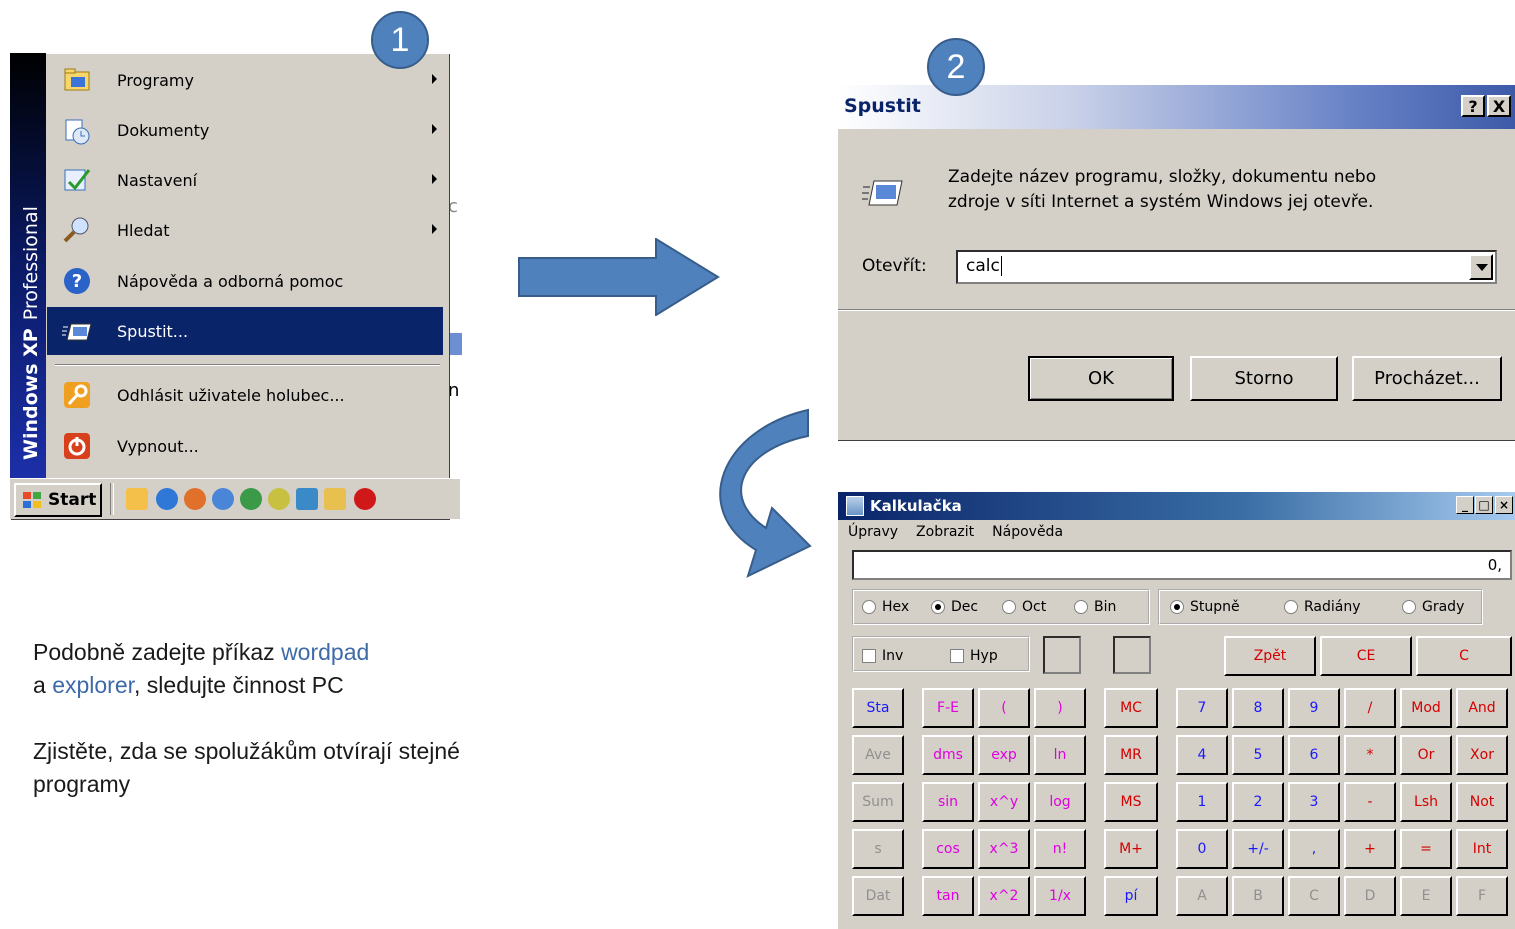 Image resolution: width=1515 pixels, height=929 pixels. I want to click on calc-key: 1, so click(1202, 802).